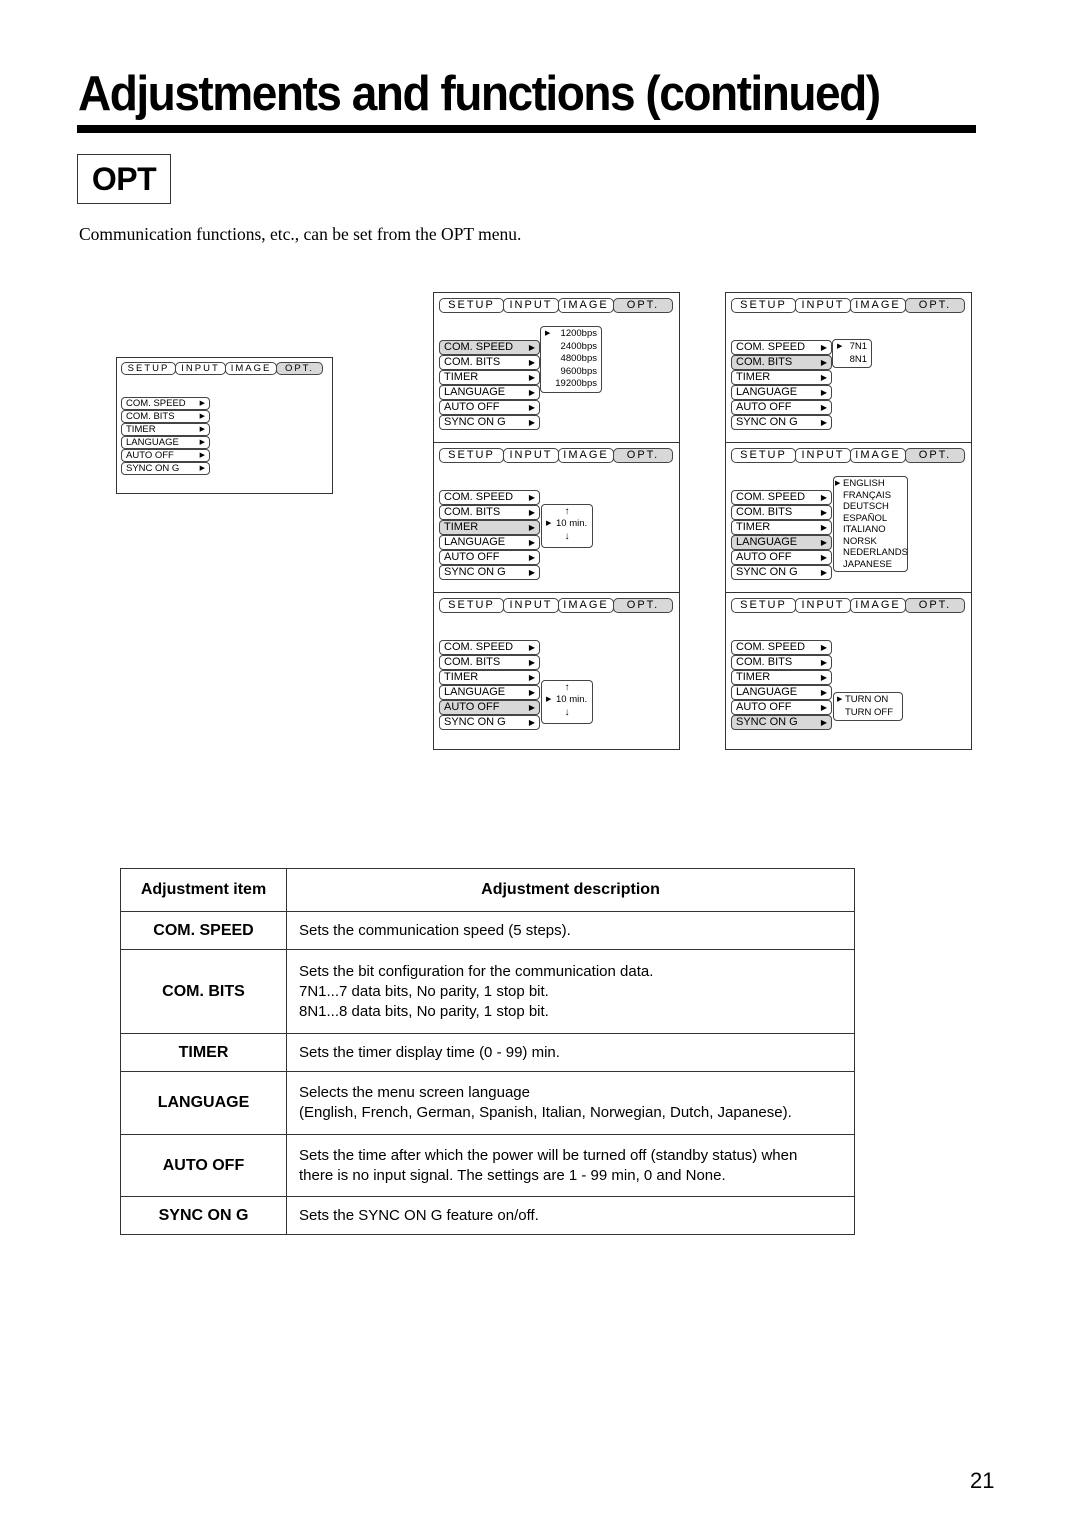 This screenshot has width=1080, height=1528. I want to click on option-item: DEUTSCH, so click(873, 507).